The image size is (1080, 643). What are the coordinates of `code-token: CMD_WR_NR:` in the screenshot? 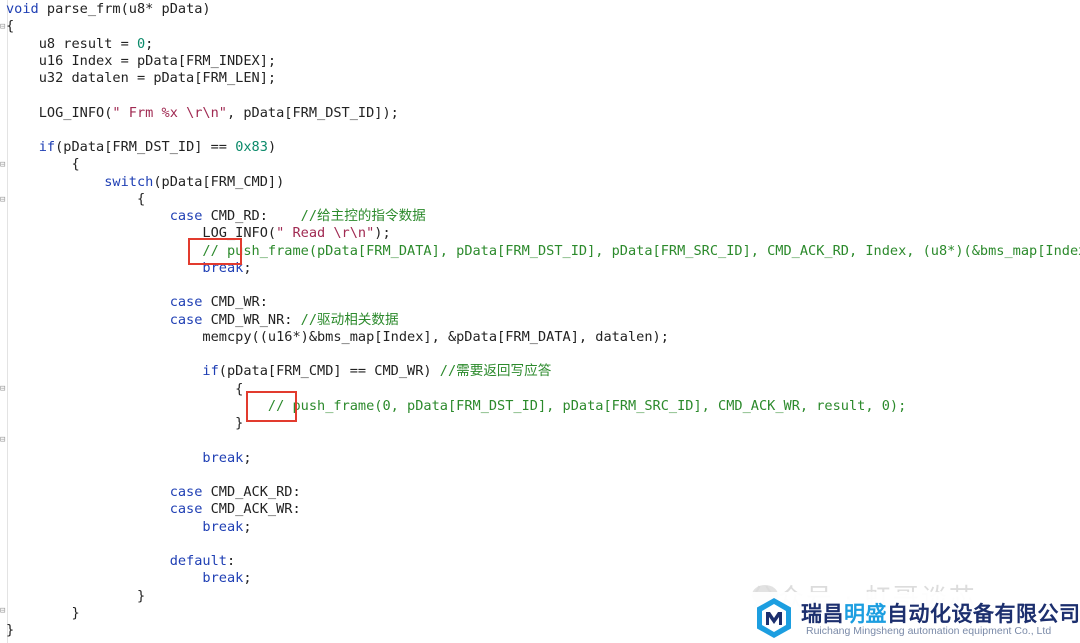 It's located at (251, 319).